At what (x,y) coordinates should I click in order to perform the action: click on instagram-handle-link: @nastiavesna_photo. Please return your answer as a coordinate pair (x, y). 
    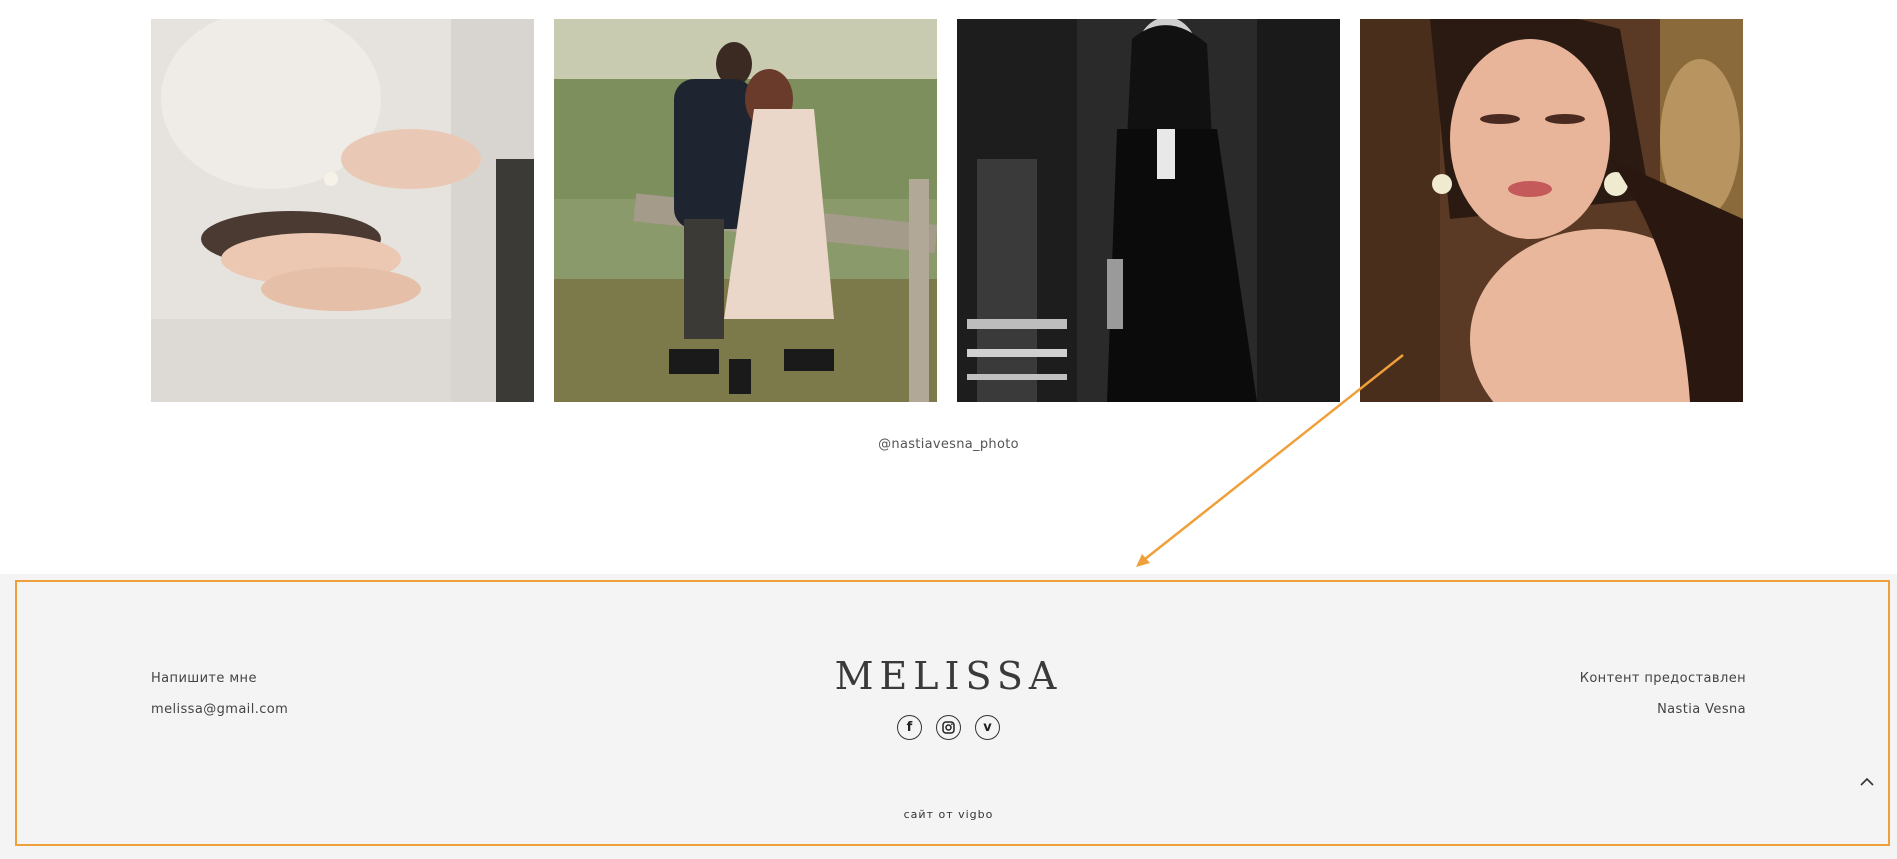
    Looking at the image, I should click on (948, 444).